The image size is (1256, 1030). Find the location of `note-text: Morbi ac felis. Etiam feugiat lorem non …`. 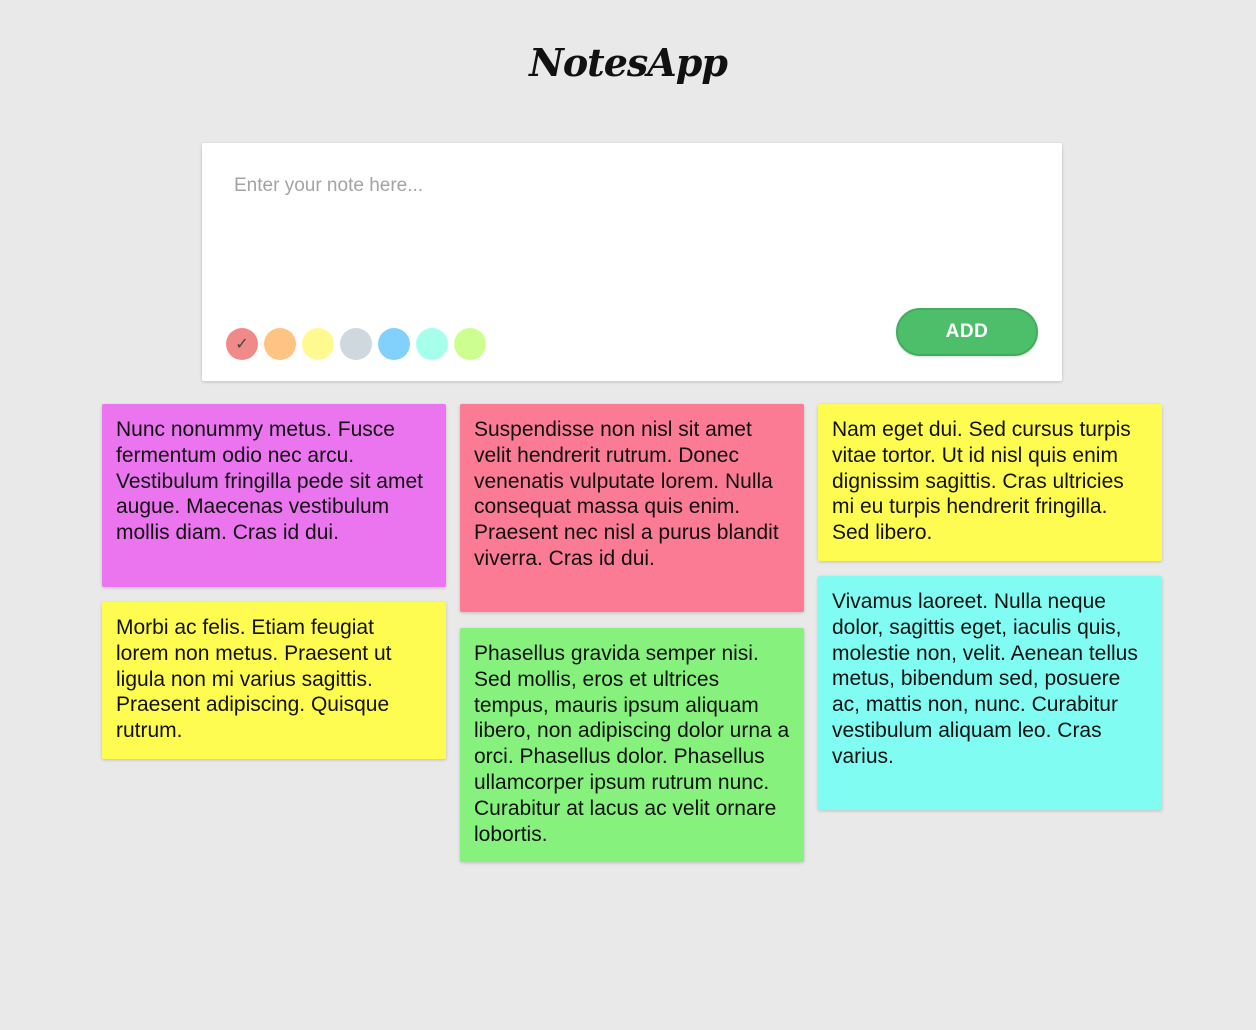

note-text: Morbi ac felis. Etiam feugiat lorem non … is located at coordinates (254, 679).